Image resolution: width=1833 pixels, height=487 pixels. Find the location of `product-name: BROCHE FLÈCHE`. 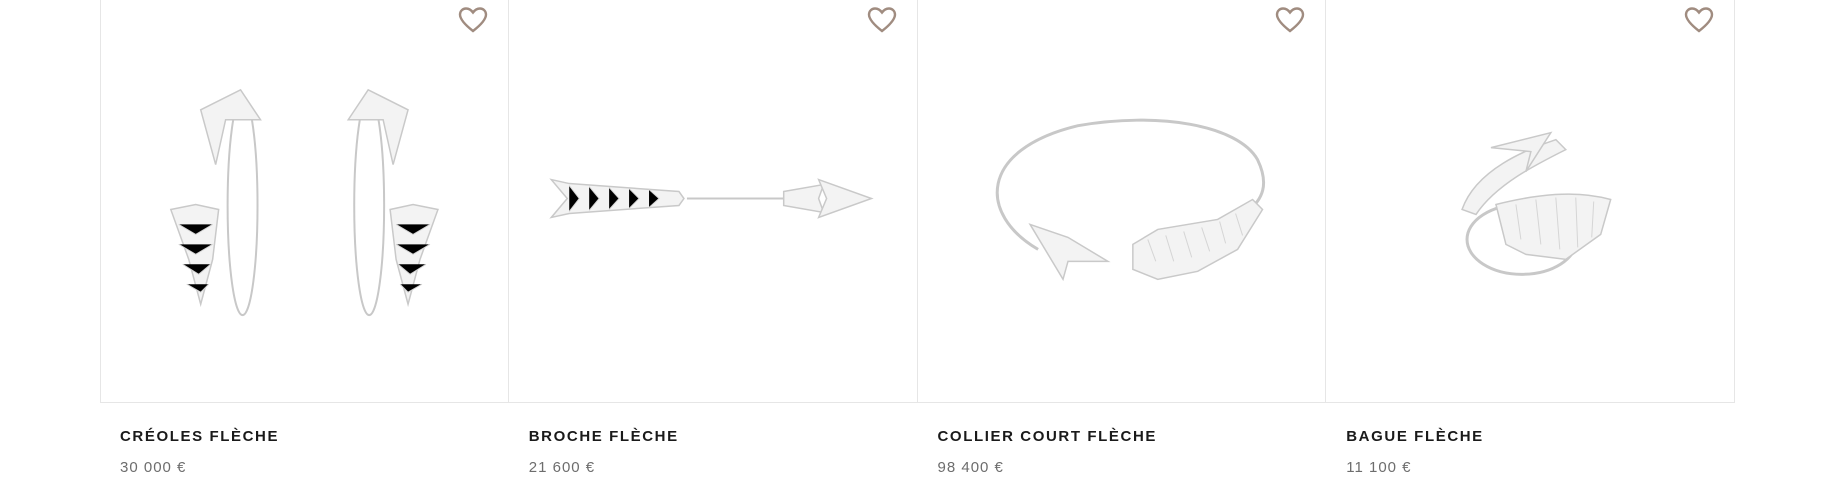

product-name: BROCHE FLÈCHE is located at coordinates (604, 436).